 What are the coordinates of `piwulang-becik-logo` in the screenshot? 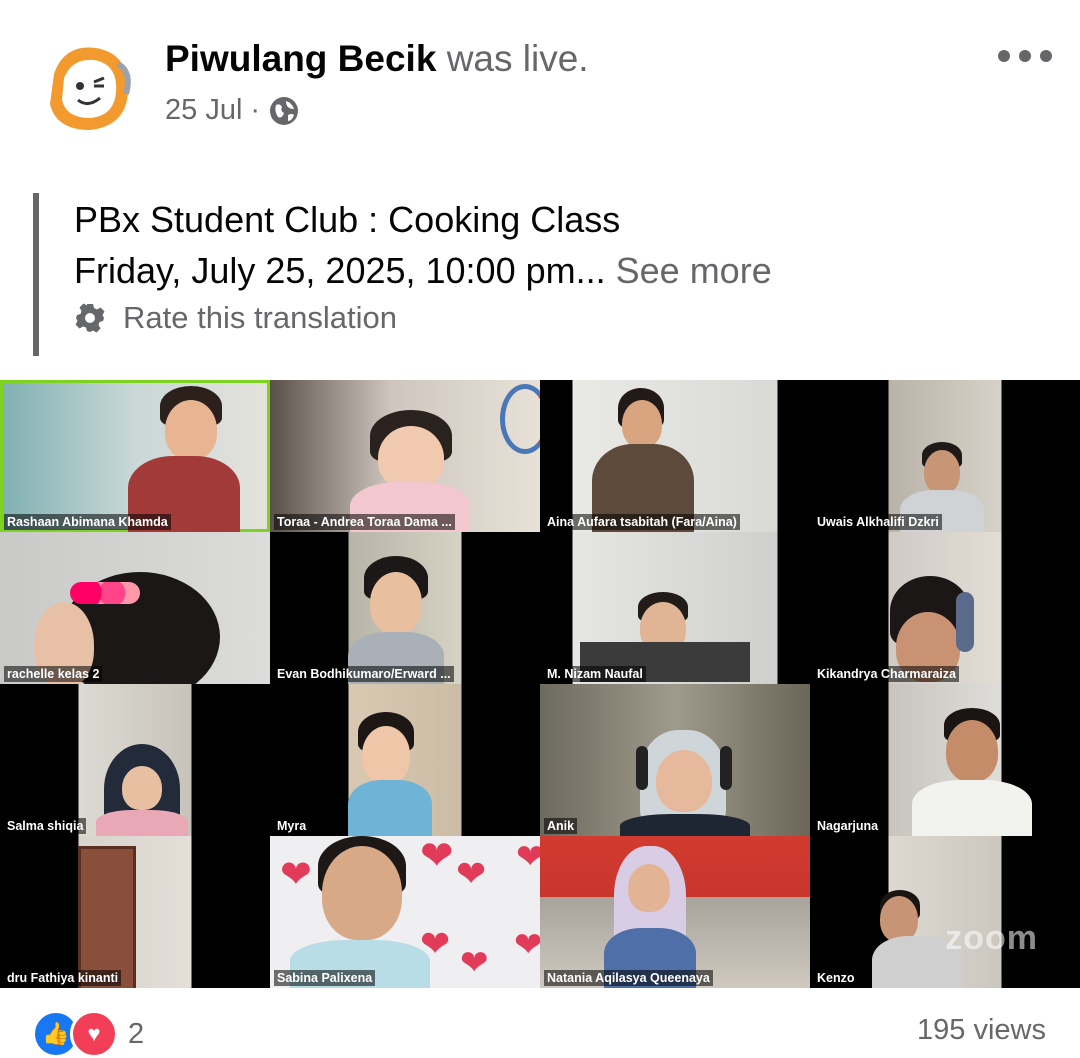 It's located at (88, 88).